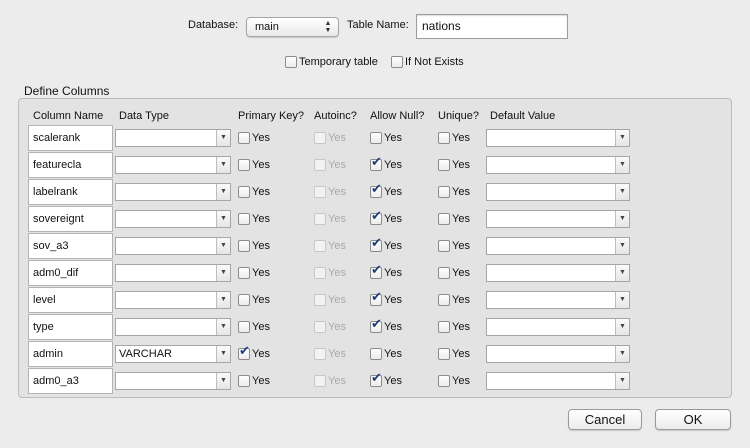 The image size is (750, 448). I want to click on table-name-field: nations, so click(492, 26).